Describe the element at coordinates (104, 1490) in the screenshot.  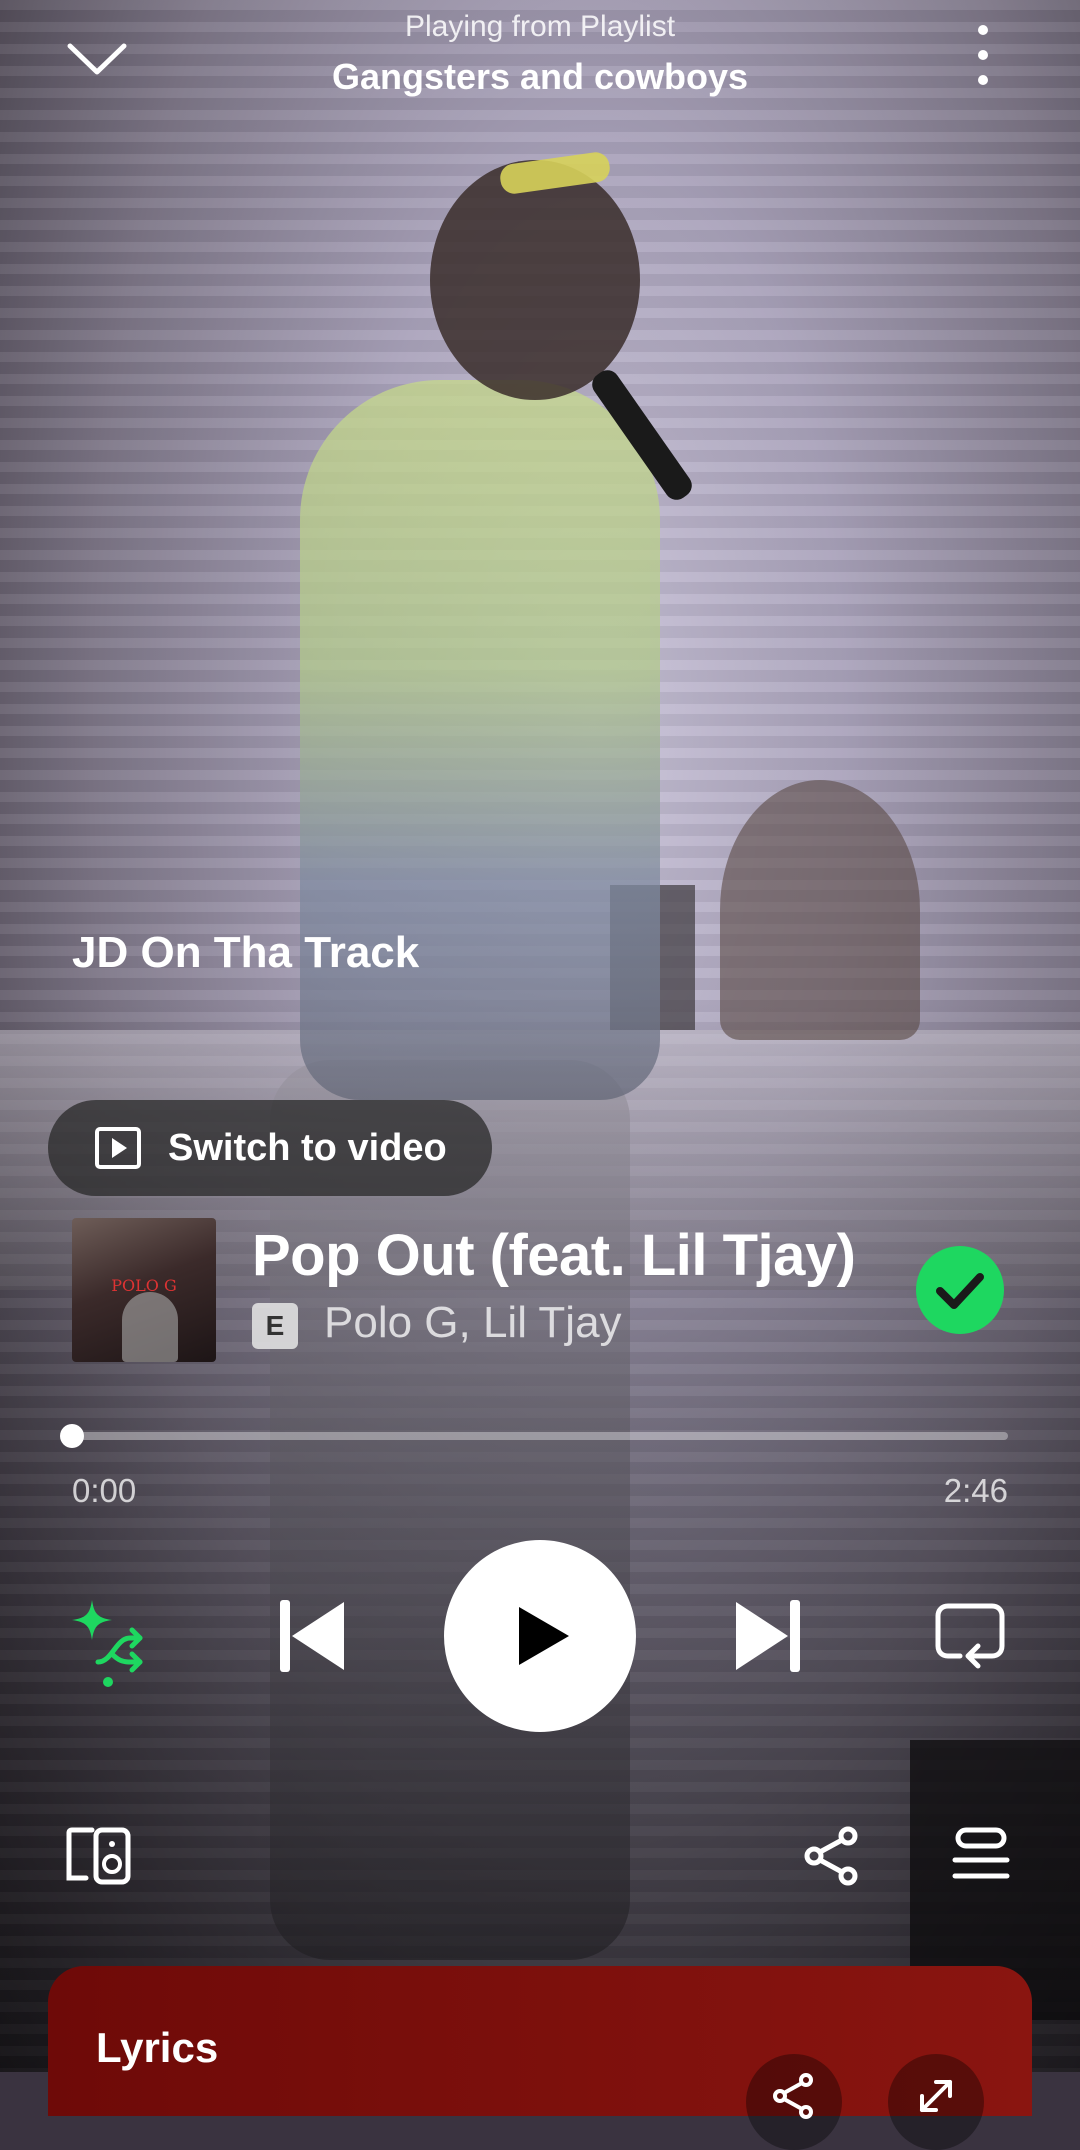
I see `elapsed-time: 0:00` at that location.